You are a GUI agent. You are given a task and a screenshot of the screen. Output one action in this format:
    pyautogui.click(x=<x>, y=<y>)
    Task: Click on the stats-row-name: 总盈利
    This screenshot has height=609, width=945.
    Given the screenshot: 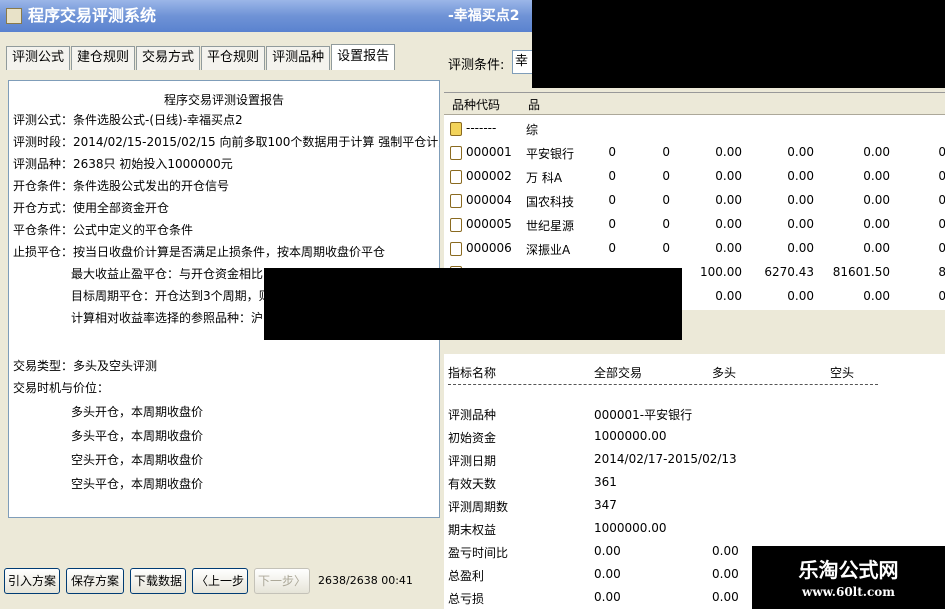 What is the action you would take?
    pyautogui.click(x=466, y=576)
    